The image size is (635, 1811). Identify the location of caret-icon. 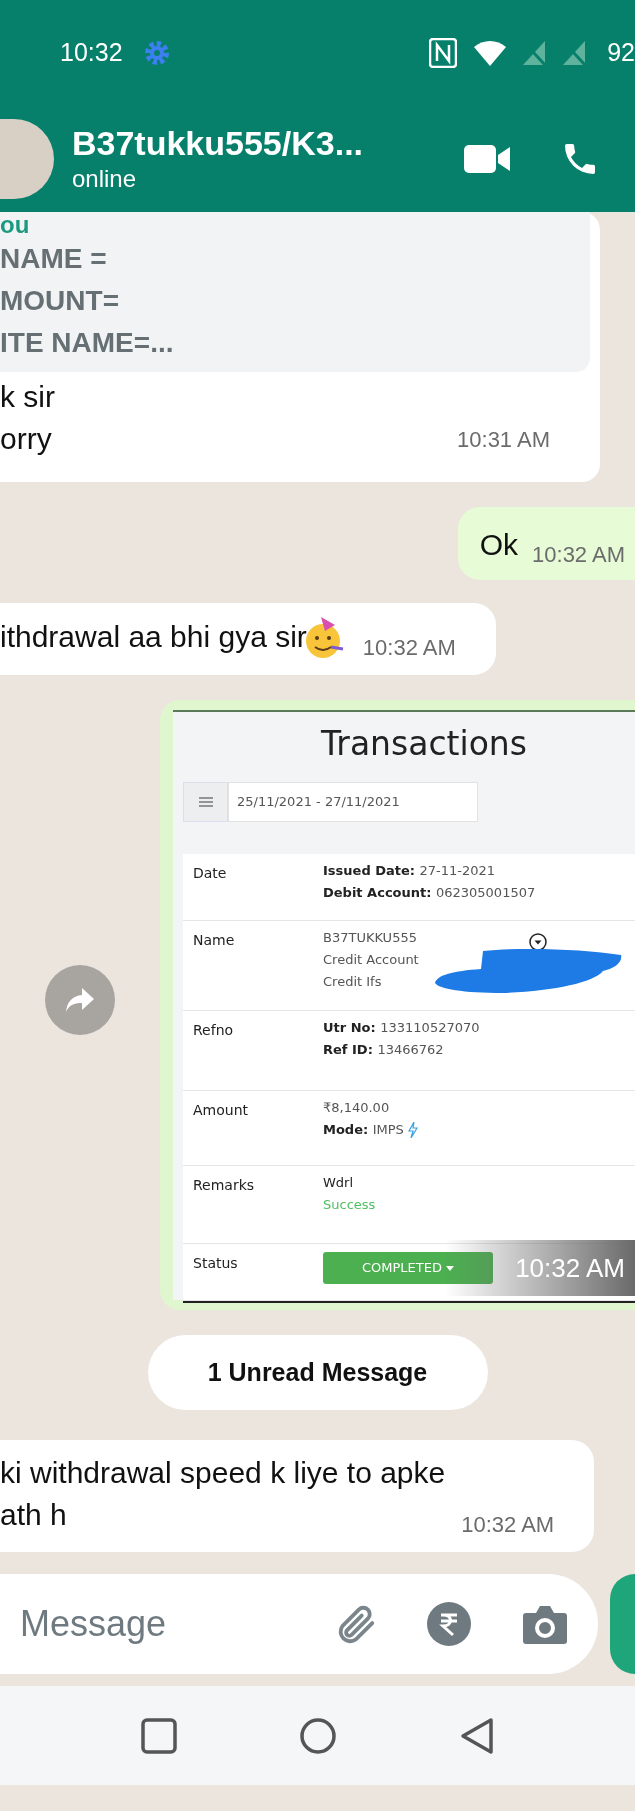
(450, 1268).